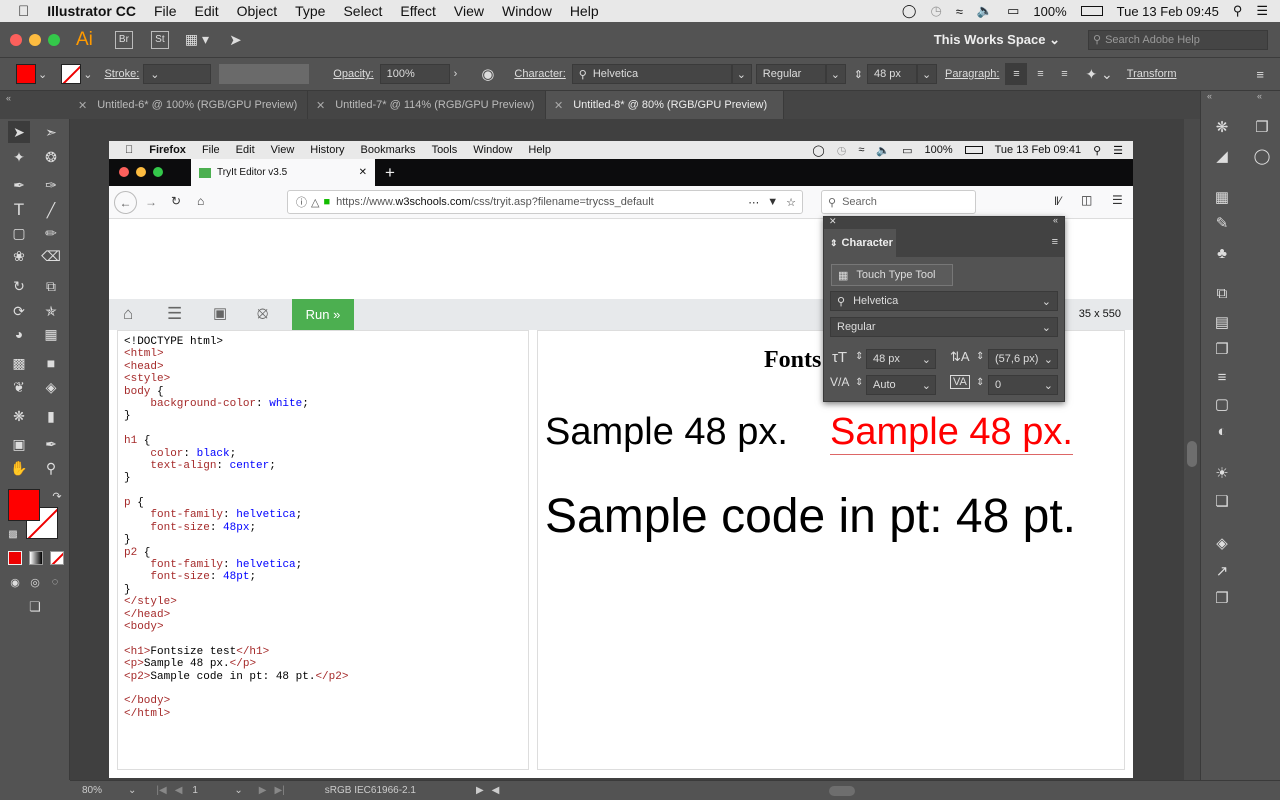 Image resolution: width=1280 pixels, height=800 pixels. What do you see at coordinates (19, 210) in the screenshot?
I see `type-tool-icon: T` at bounding box center [19, 210].